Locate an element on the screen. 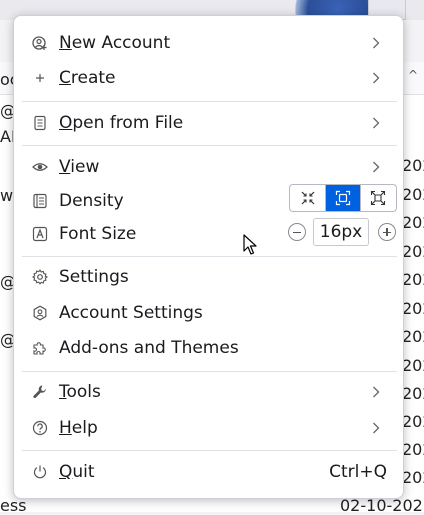 This screenshot has width=424, height=515. density-compact-button is located at coordinates (307, 198).